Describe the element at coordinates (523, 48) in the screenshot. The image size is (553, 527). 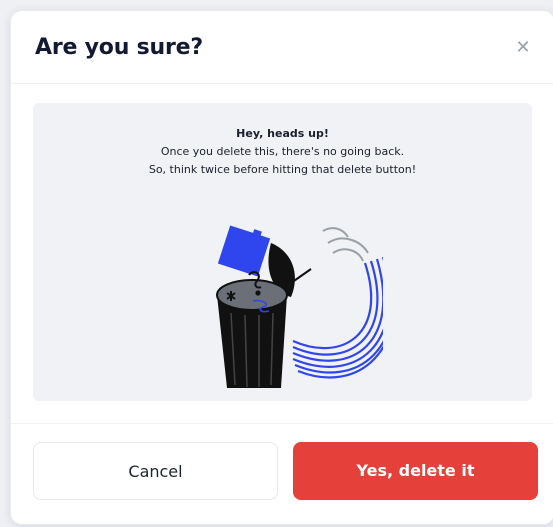
I see `close-icon: ✕` at that location.